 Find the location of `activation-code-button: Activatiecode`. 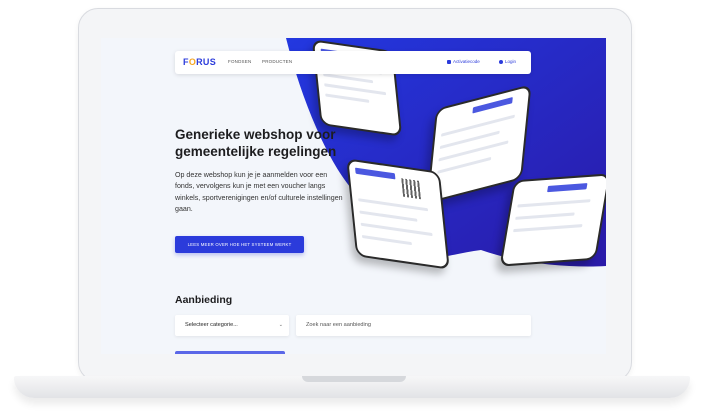

activation-code-button: Activatiecode is located at coordinates (463, 61).